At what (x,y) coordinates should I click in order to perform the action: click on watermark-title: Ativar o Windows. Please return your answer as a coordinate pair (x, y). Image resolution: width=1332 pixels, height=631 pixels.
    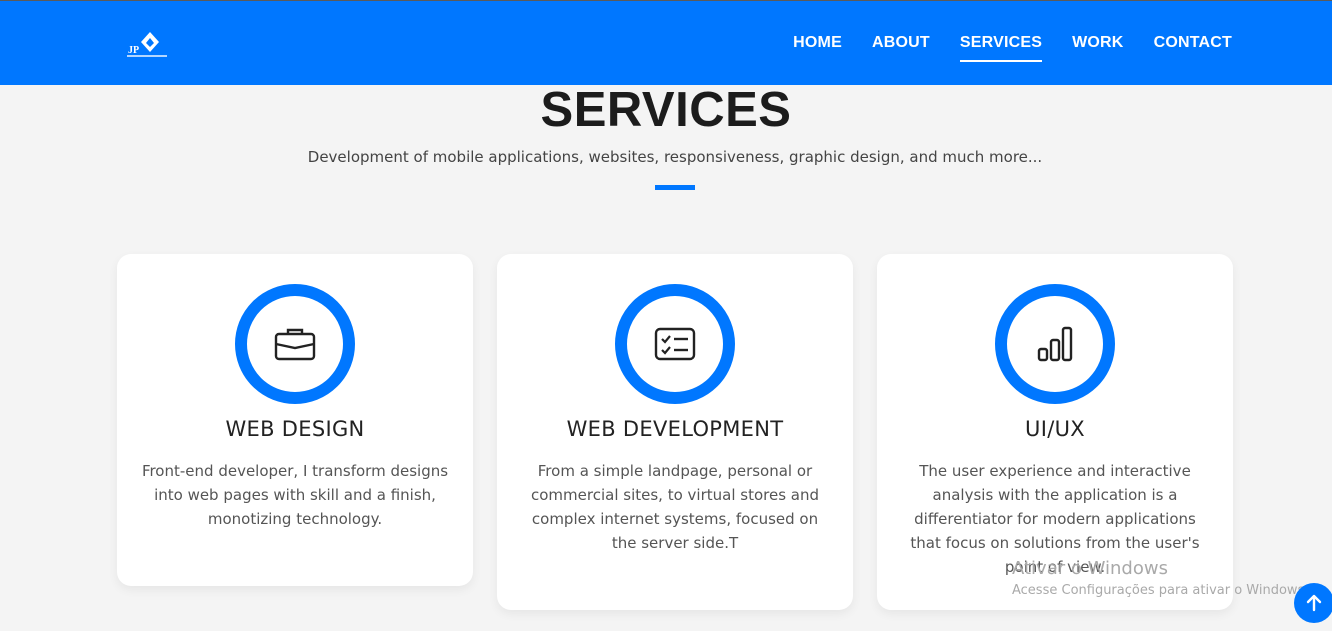
    Looking at the image, I should click on (1090, 568).